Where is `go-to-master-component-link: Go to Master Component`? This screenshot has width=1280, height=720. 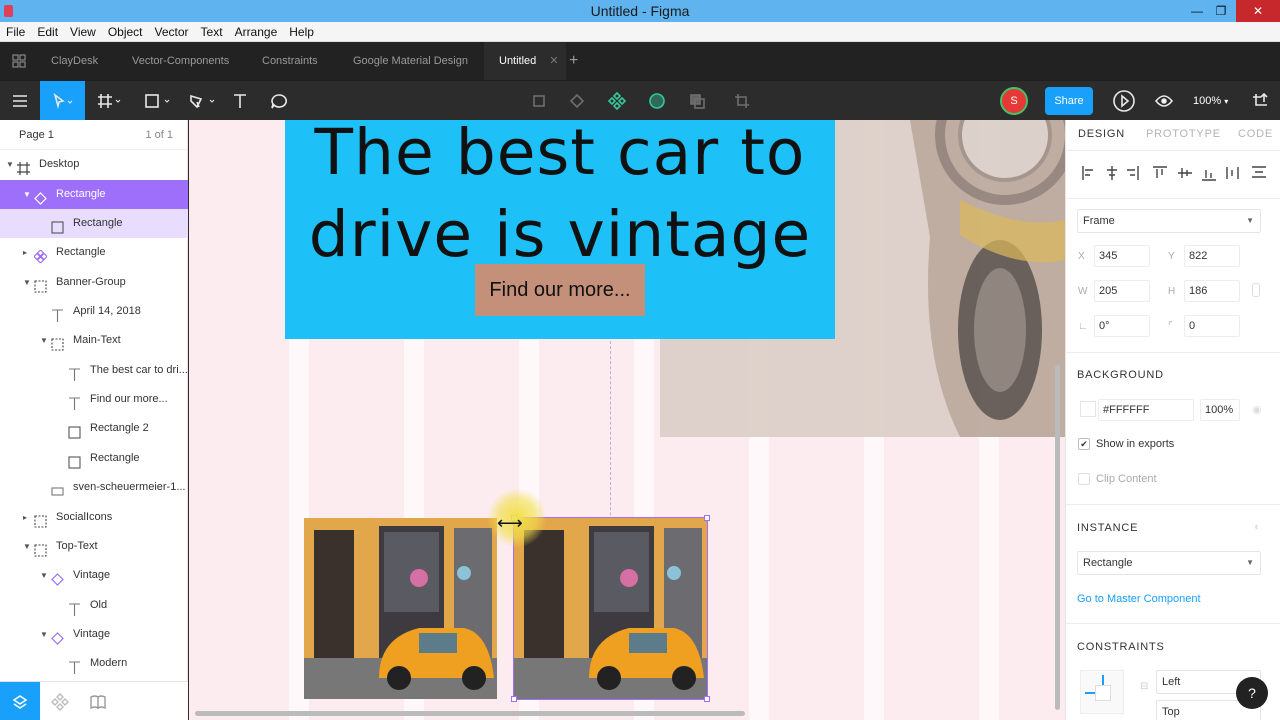 go-to-master-component-link: Go to Master Component is located at coordinates (1139, 599).